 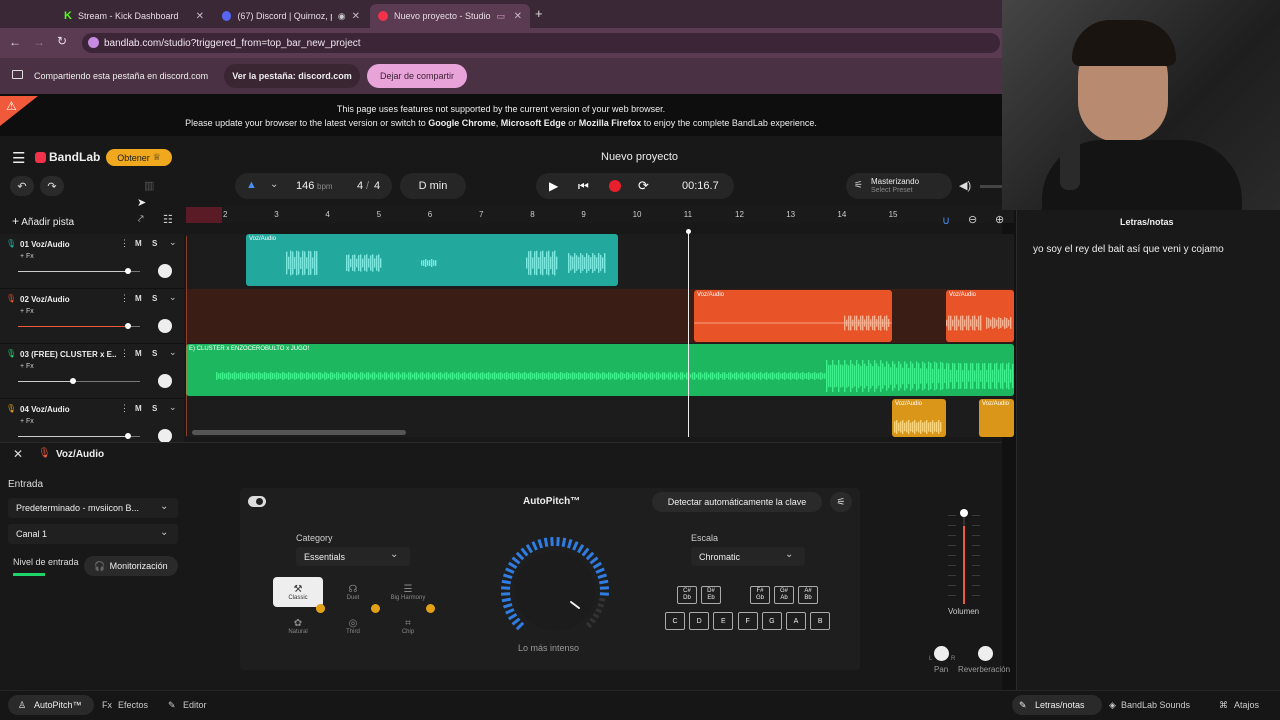 What do you see at coordinates (353, 556) in the screenshot?
I see `category-select: Essentials ⌄` at bounding box center [353, 556].